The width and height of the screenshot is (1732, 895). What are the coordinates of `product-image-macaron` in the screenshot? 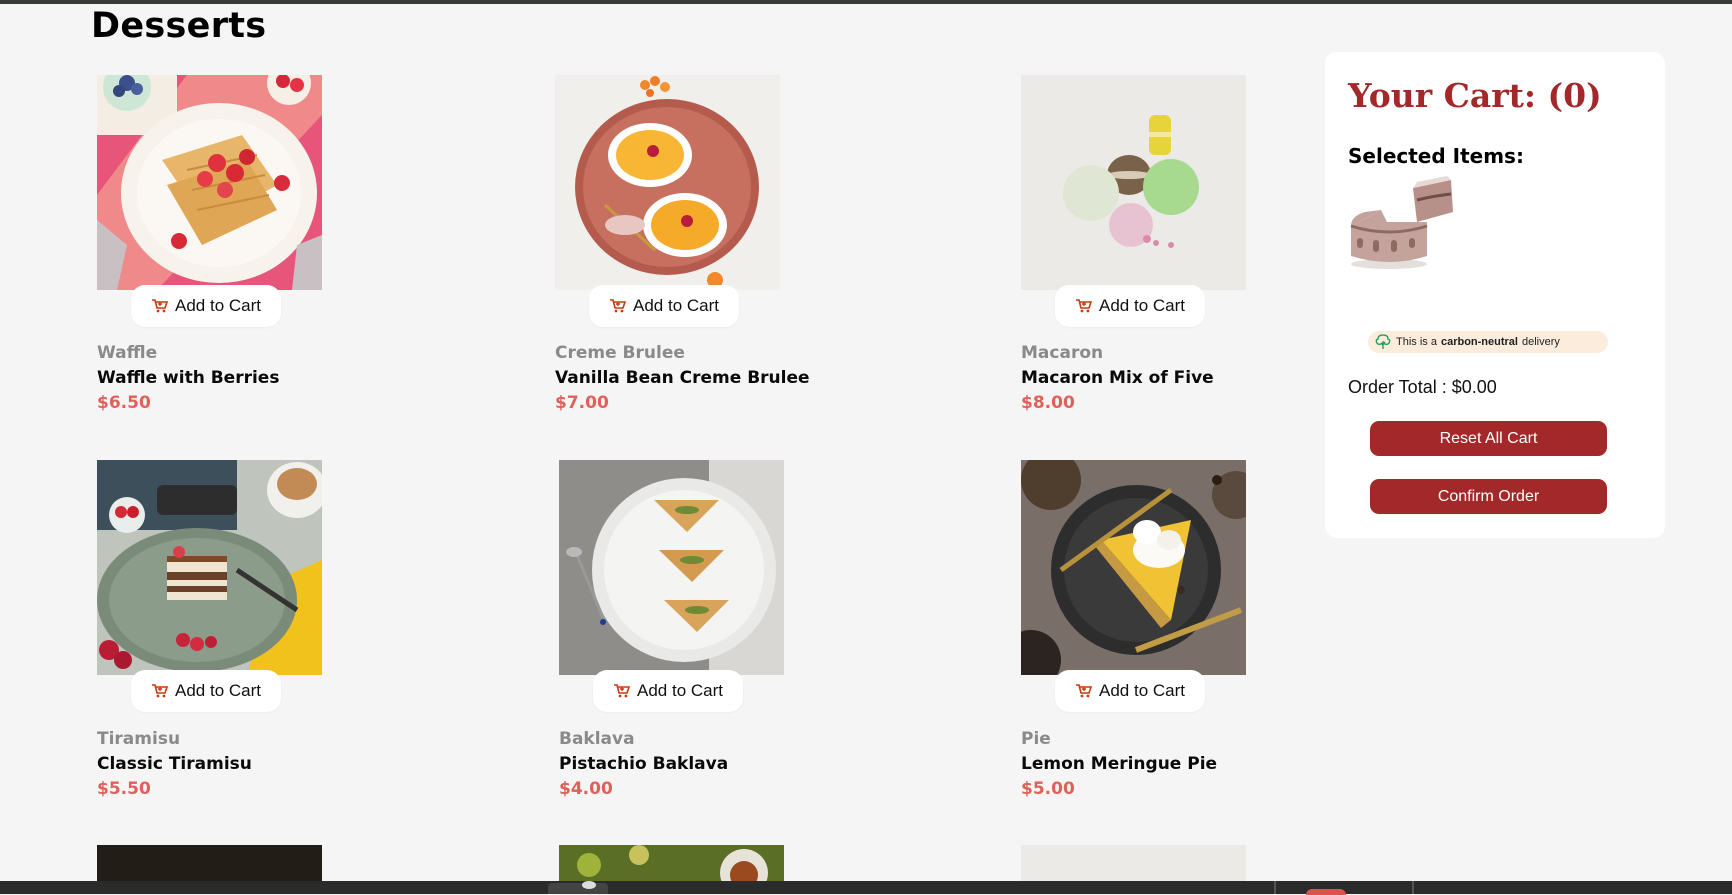 It's located at (1133, 182).